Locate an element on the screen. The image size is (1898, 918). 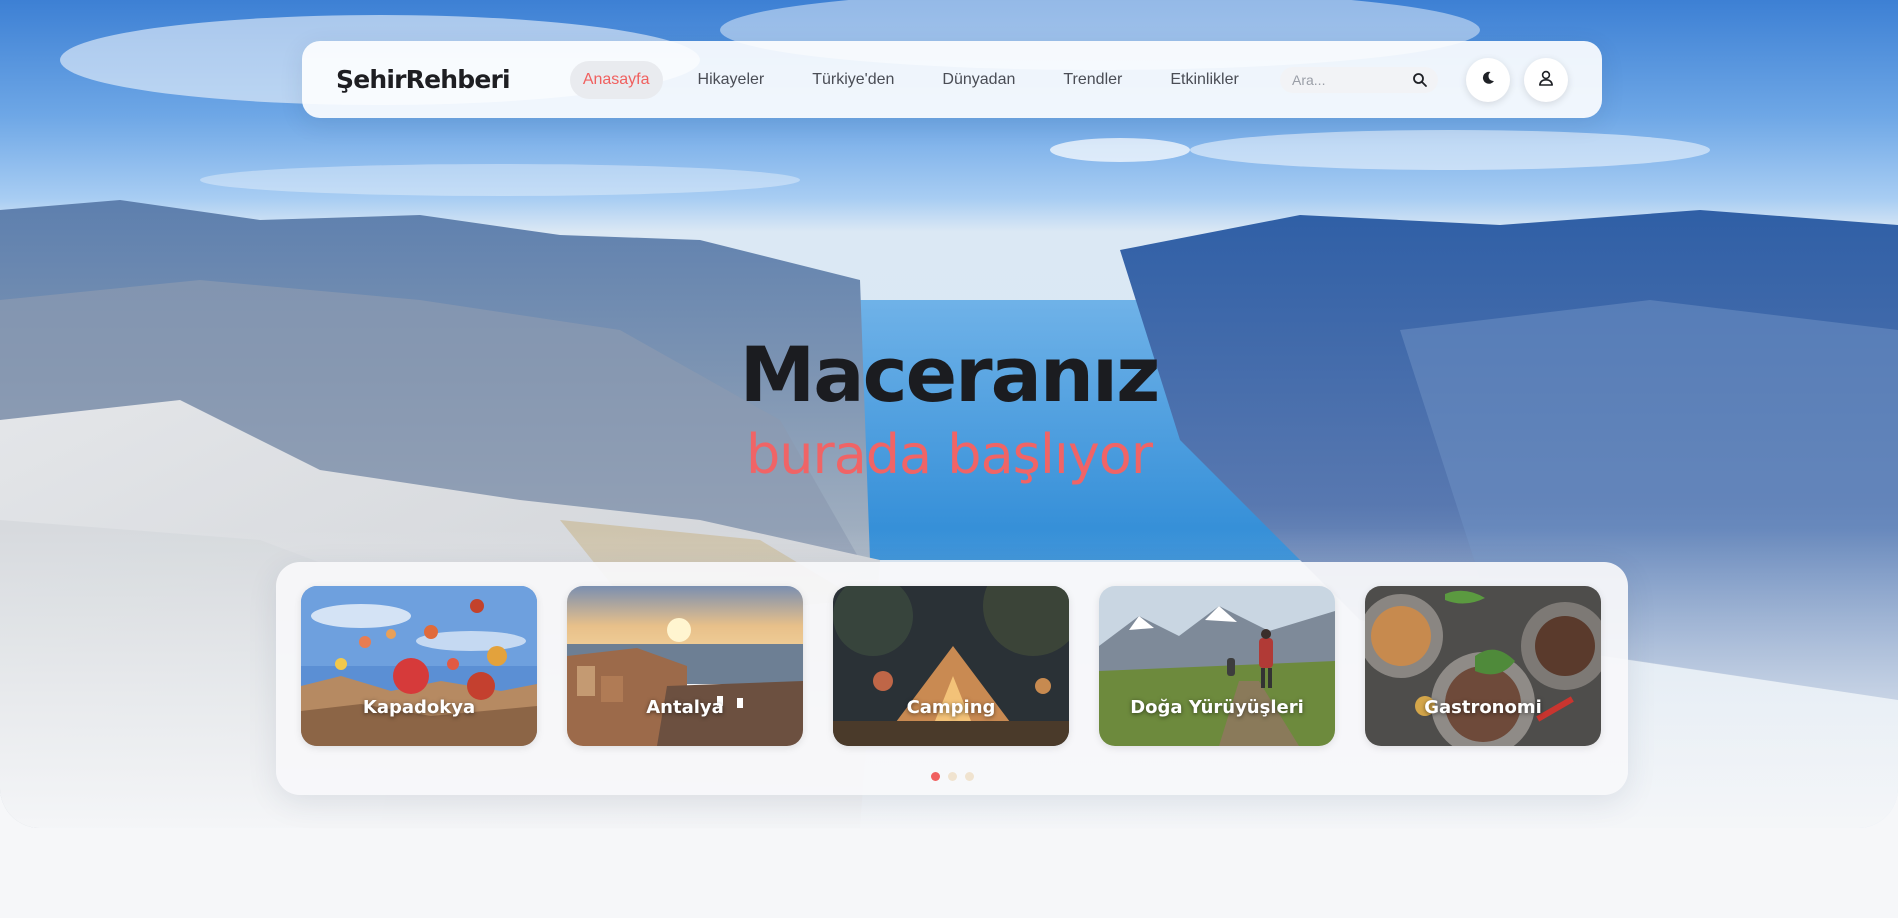
card-antalya: Antalya is located at coordinates (685, 666).